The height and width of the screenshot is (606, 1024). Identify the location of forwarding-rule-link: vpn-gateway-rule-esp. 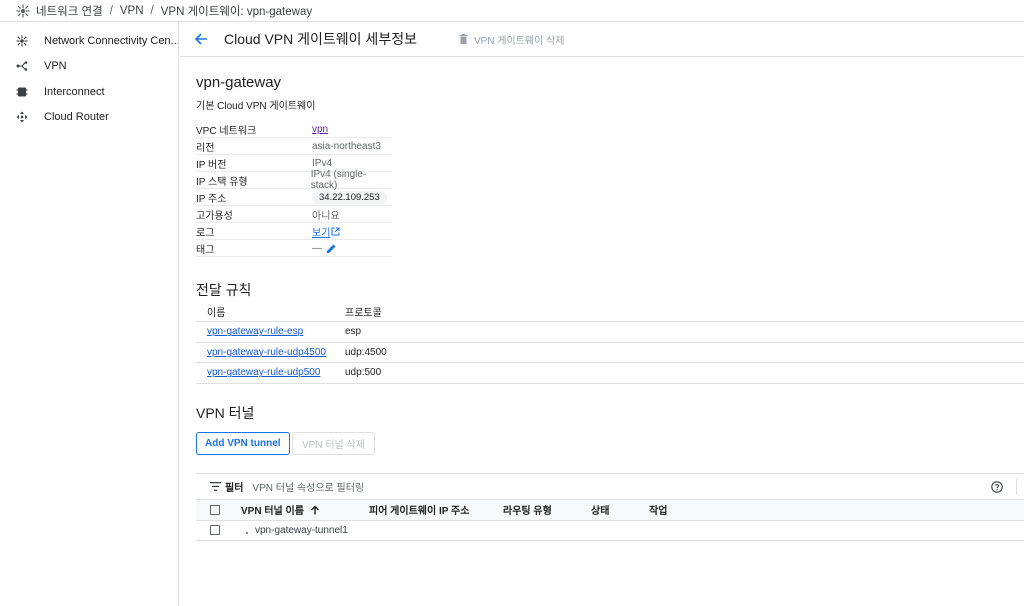
(255, 331).